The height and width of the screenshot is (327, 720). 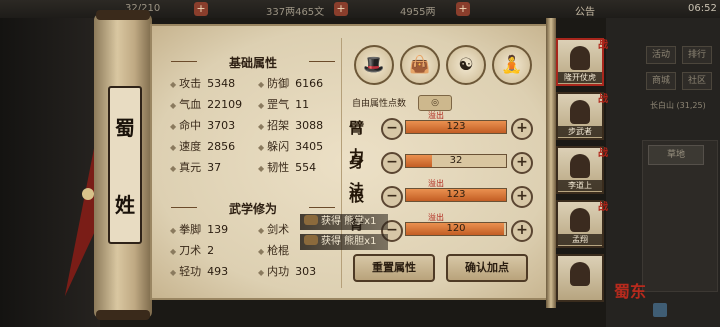 I want to click on stat-value: 2856, so click(x=221, y=146).